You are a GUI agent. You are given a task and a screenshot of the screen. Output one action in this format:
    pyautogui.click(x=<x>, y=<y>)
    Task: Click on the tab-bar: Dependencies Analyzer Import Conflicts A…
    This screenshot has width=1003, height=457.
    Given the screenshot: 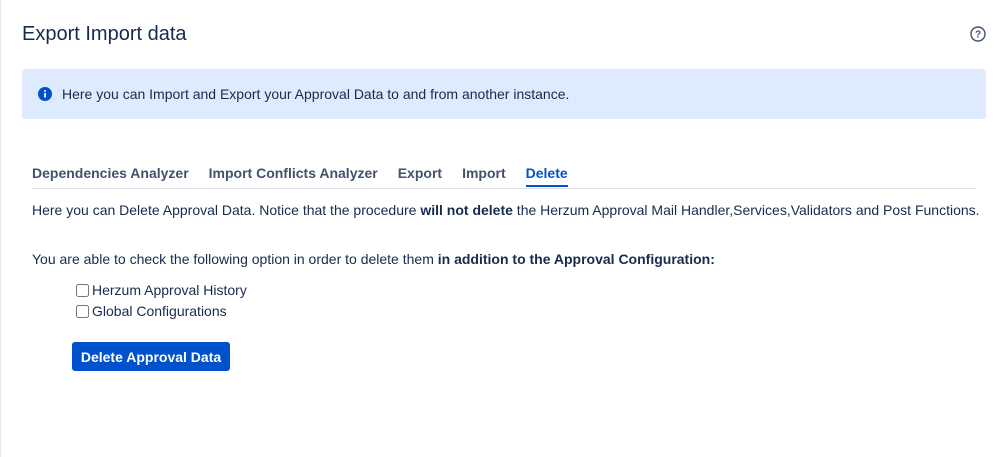 What is the action you would take?
    pyautogui.click(x=504, y=177)
    